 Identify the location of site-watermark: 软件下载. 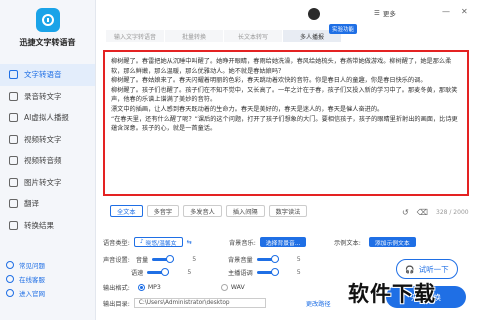
(392, 294).